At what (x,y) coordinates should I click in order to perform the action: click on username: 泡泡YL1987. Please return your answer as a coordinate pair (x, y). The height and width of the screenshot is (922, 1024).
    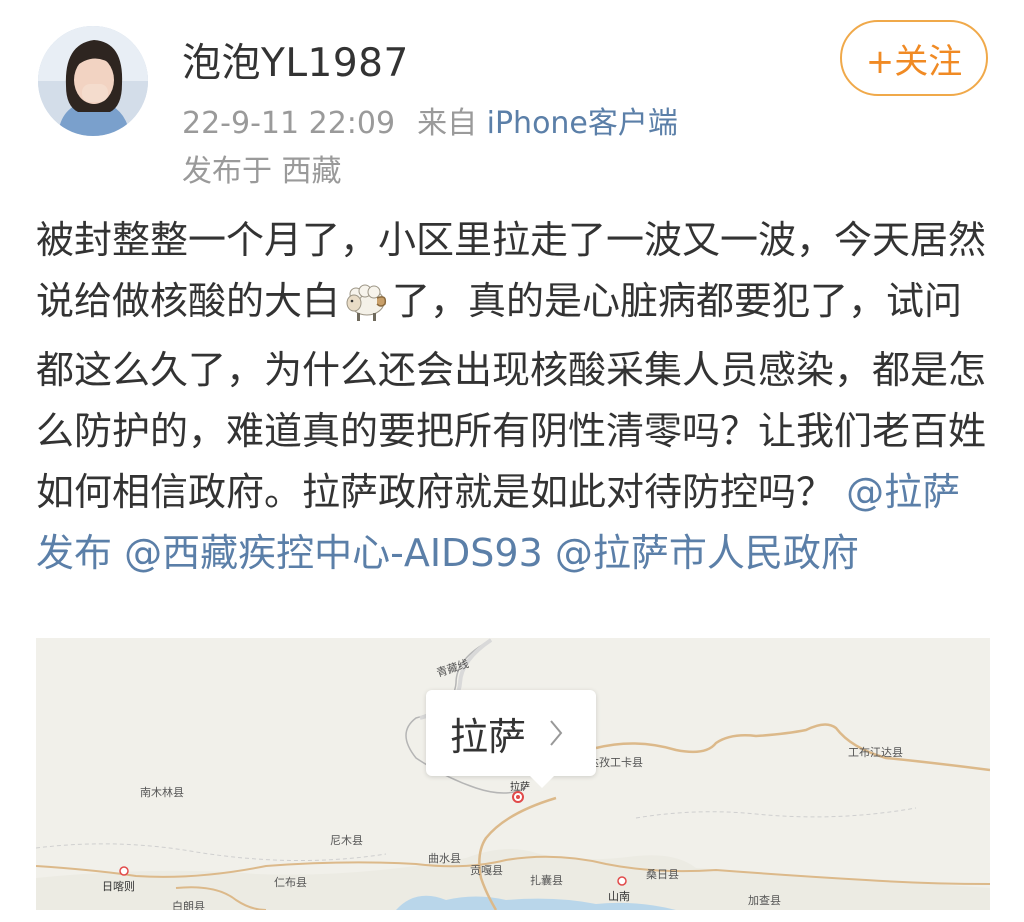
    Looking at the image, I should click on (295, 60).